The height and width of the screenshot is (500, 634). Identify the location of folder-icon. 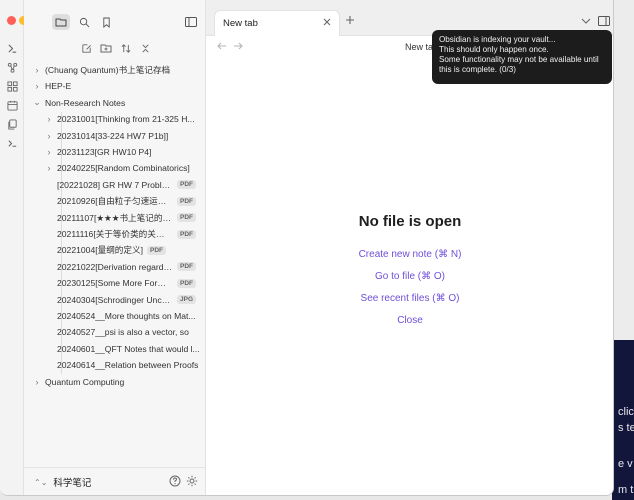
(61, 22).